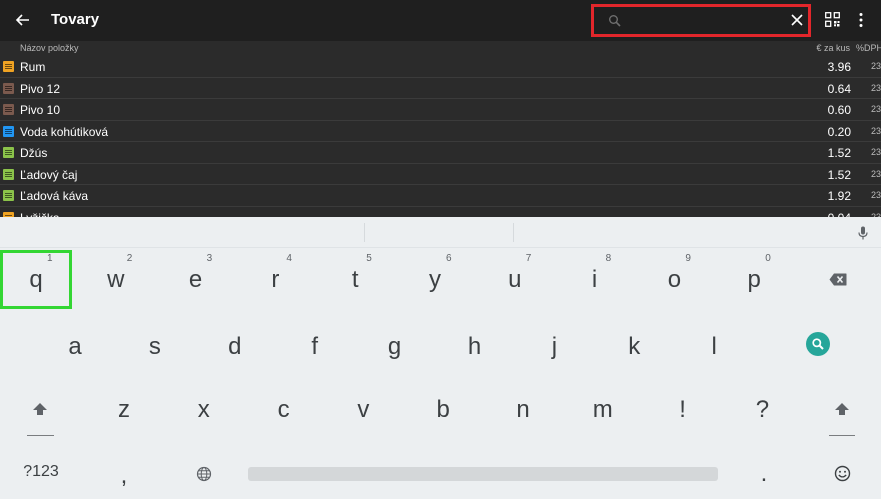 This screenshot has width=881, height=499. I want to click on column-header-vat: %DPH, so click(868, 48).